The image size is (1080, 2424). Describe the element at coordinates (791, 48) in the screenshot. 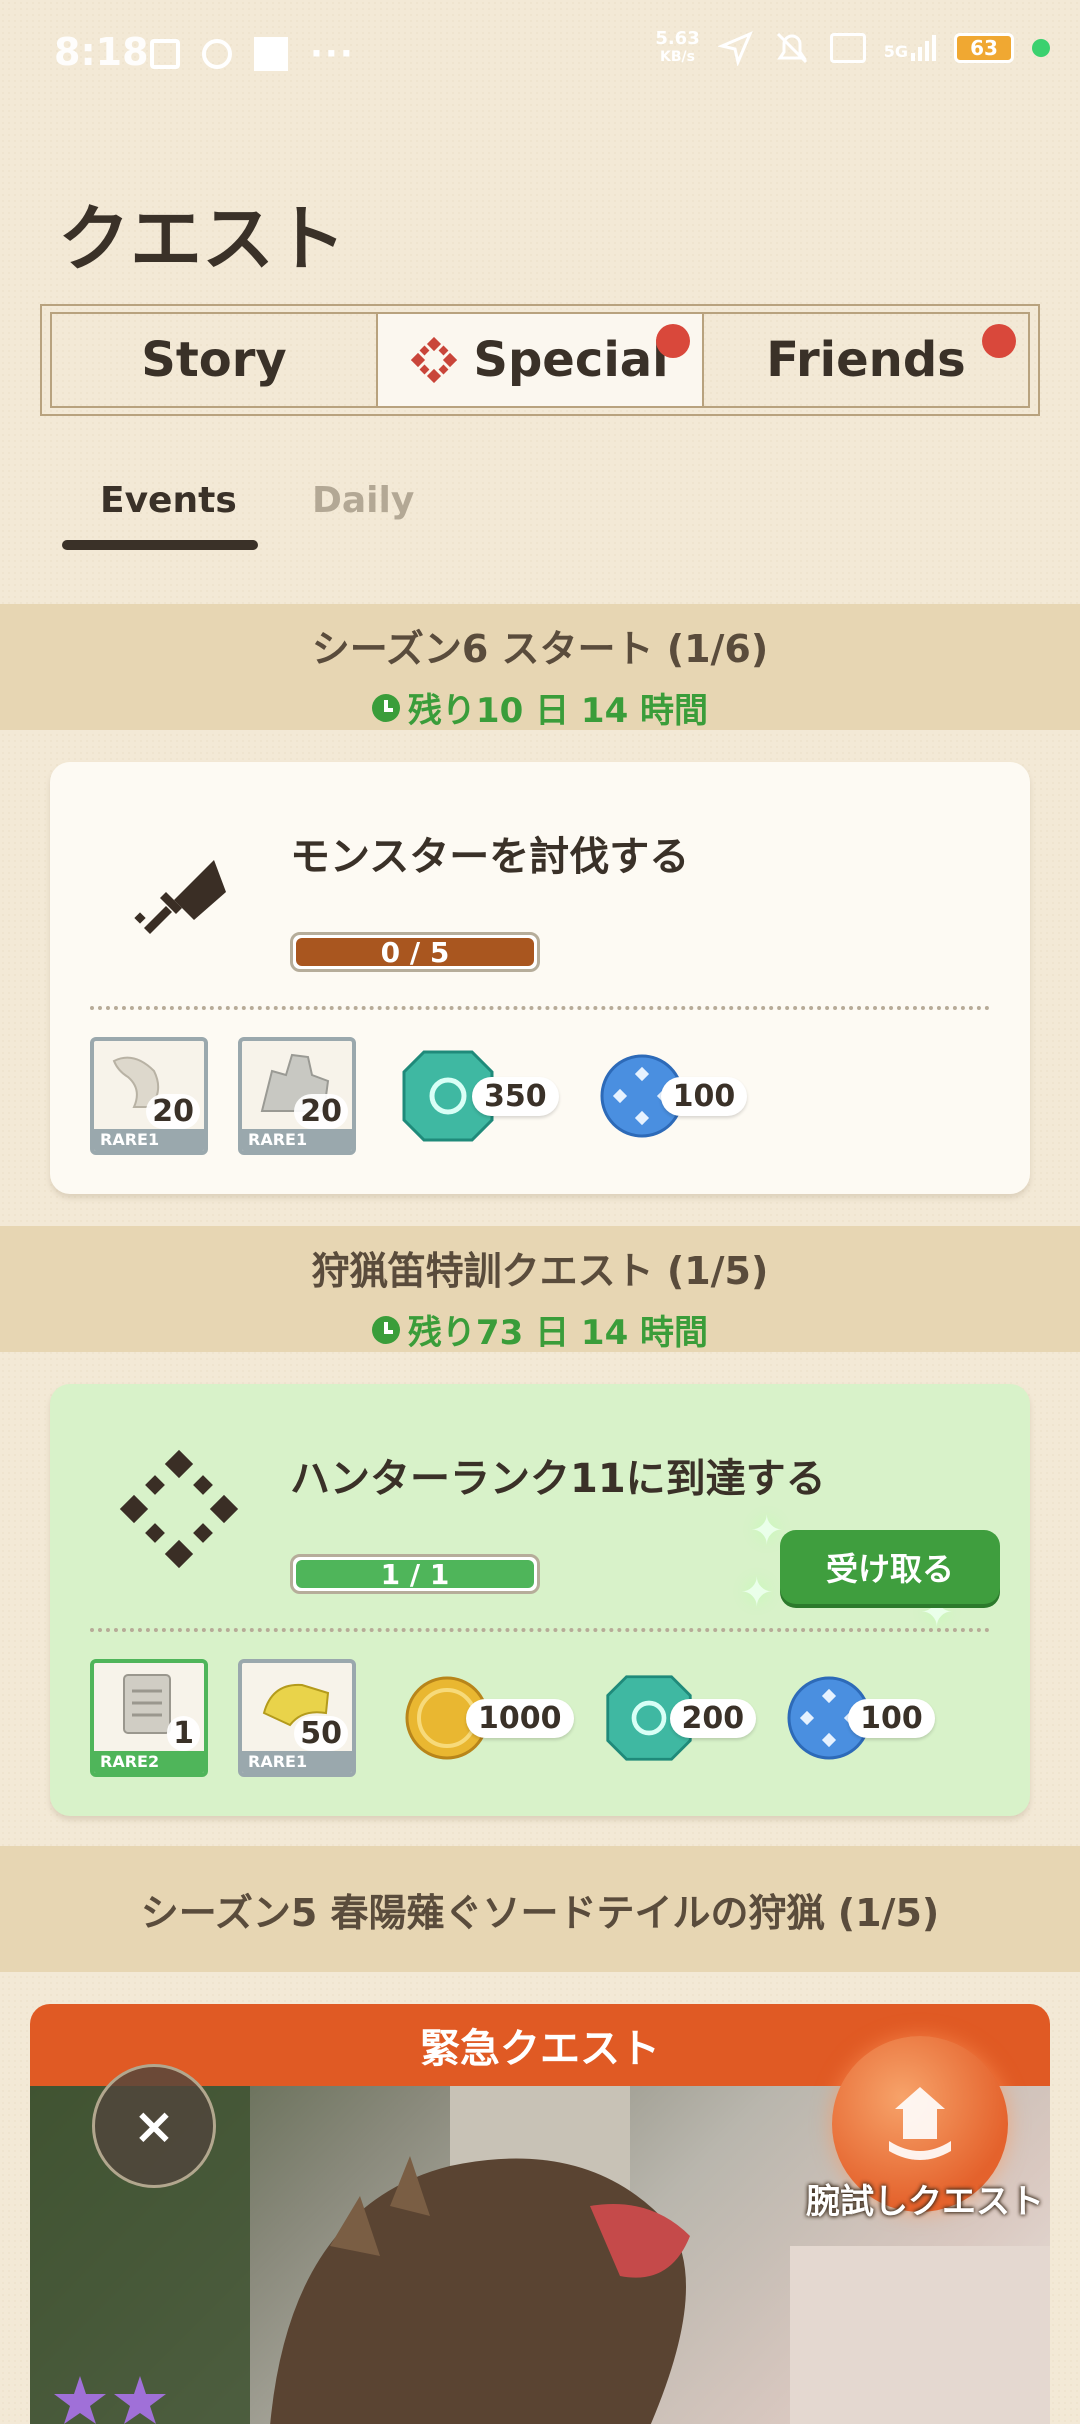

I see `mute-icon` at that location.